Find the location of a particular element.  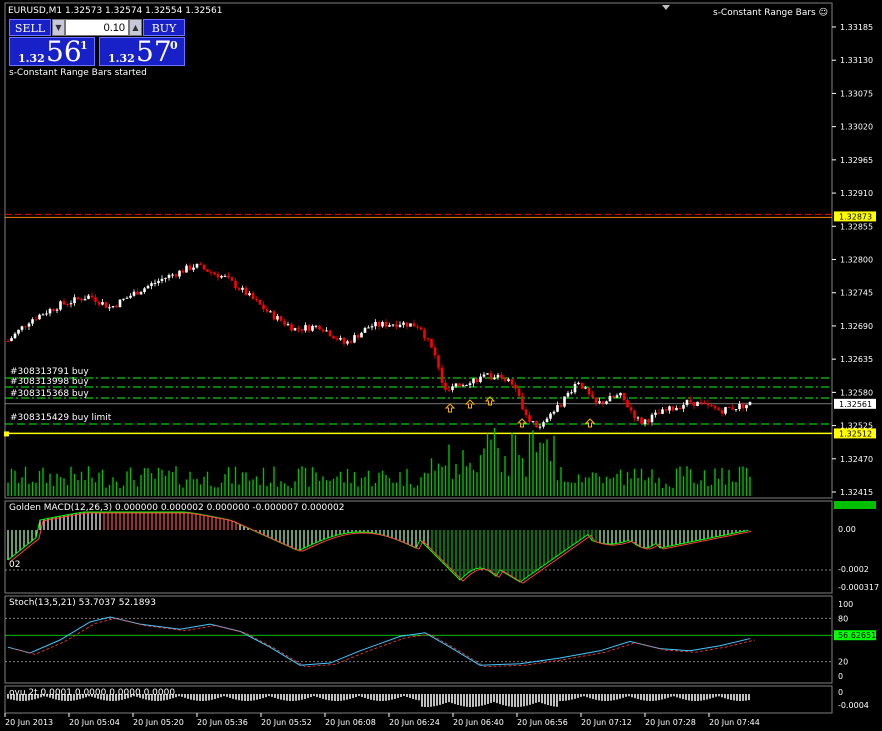

sell-button: SELL is located at coordinates (30, 27).